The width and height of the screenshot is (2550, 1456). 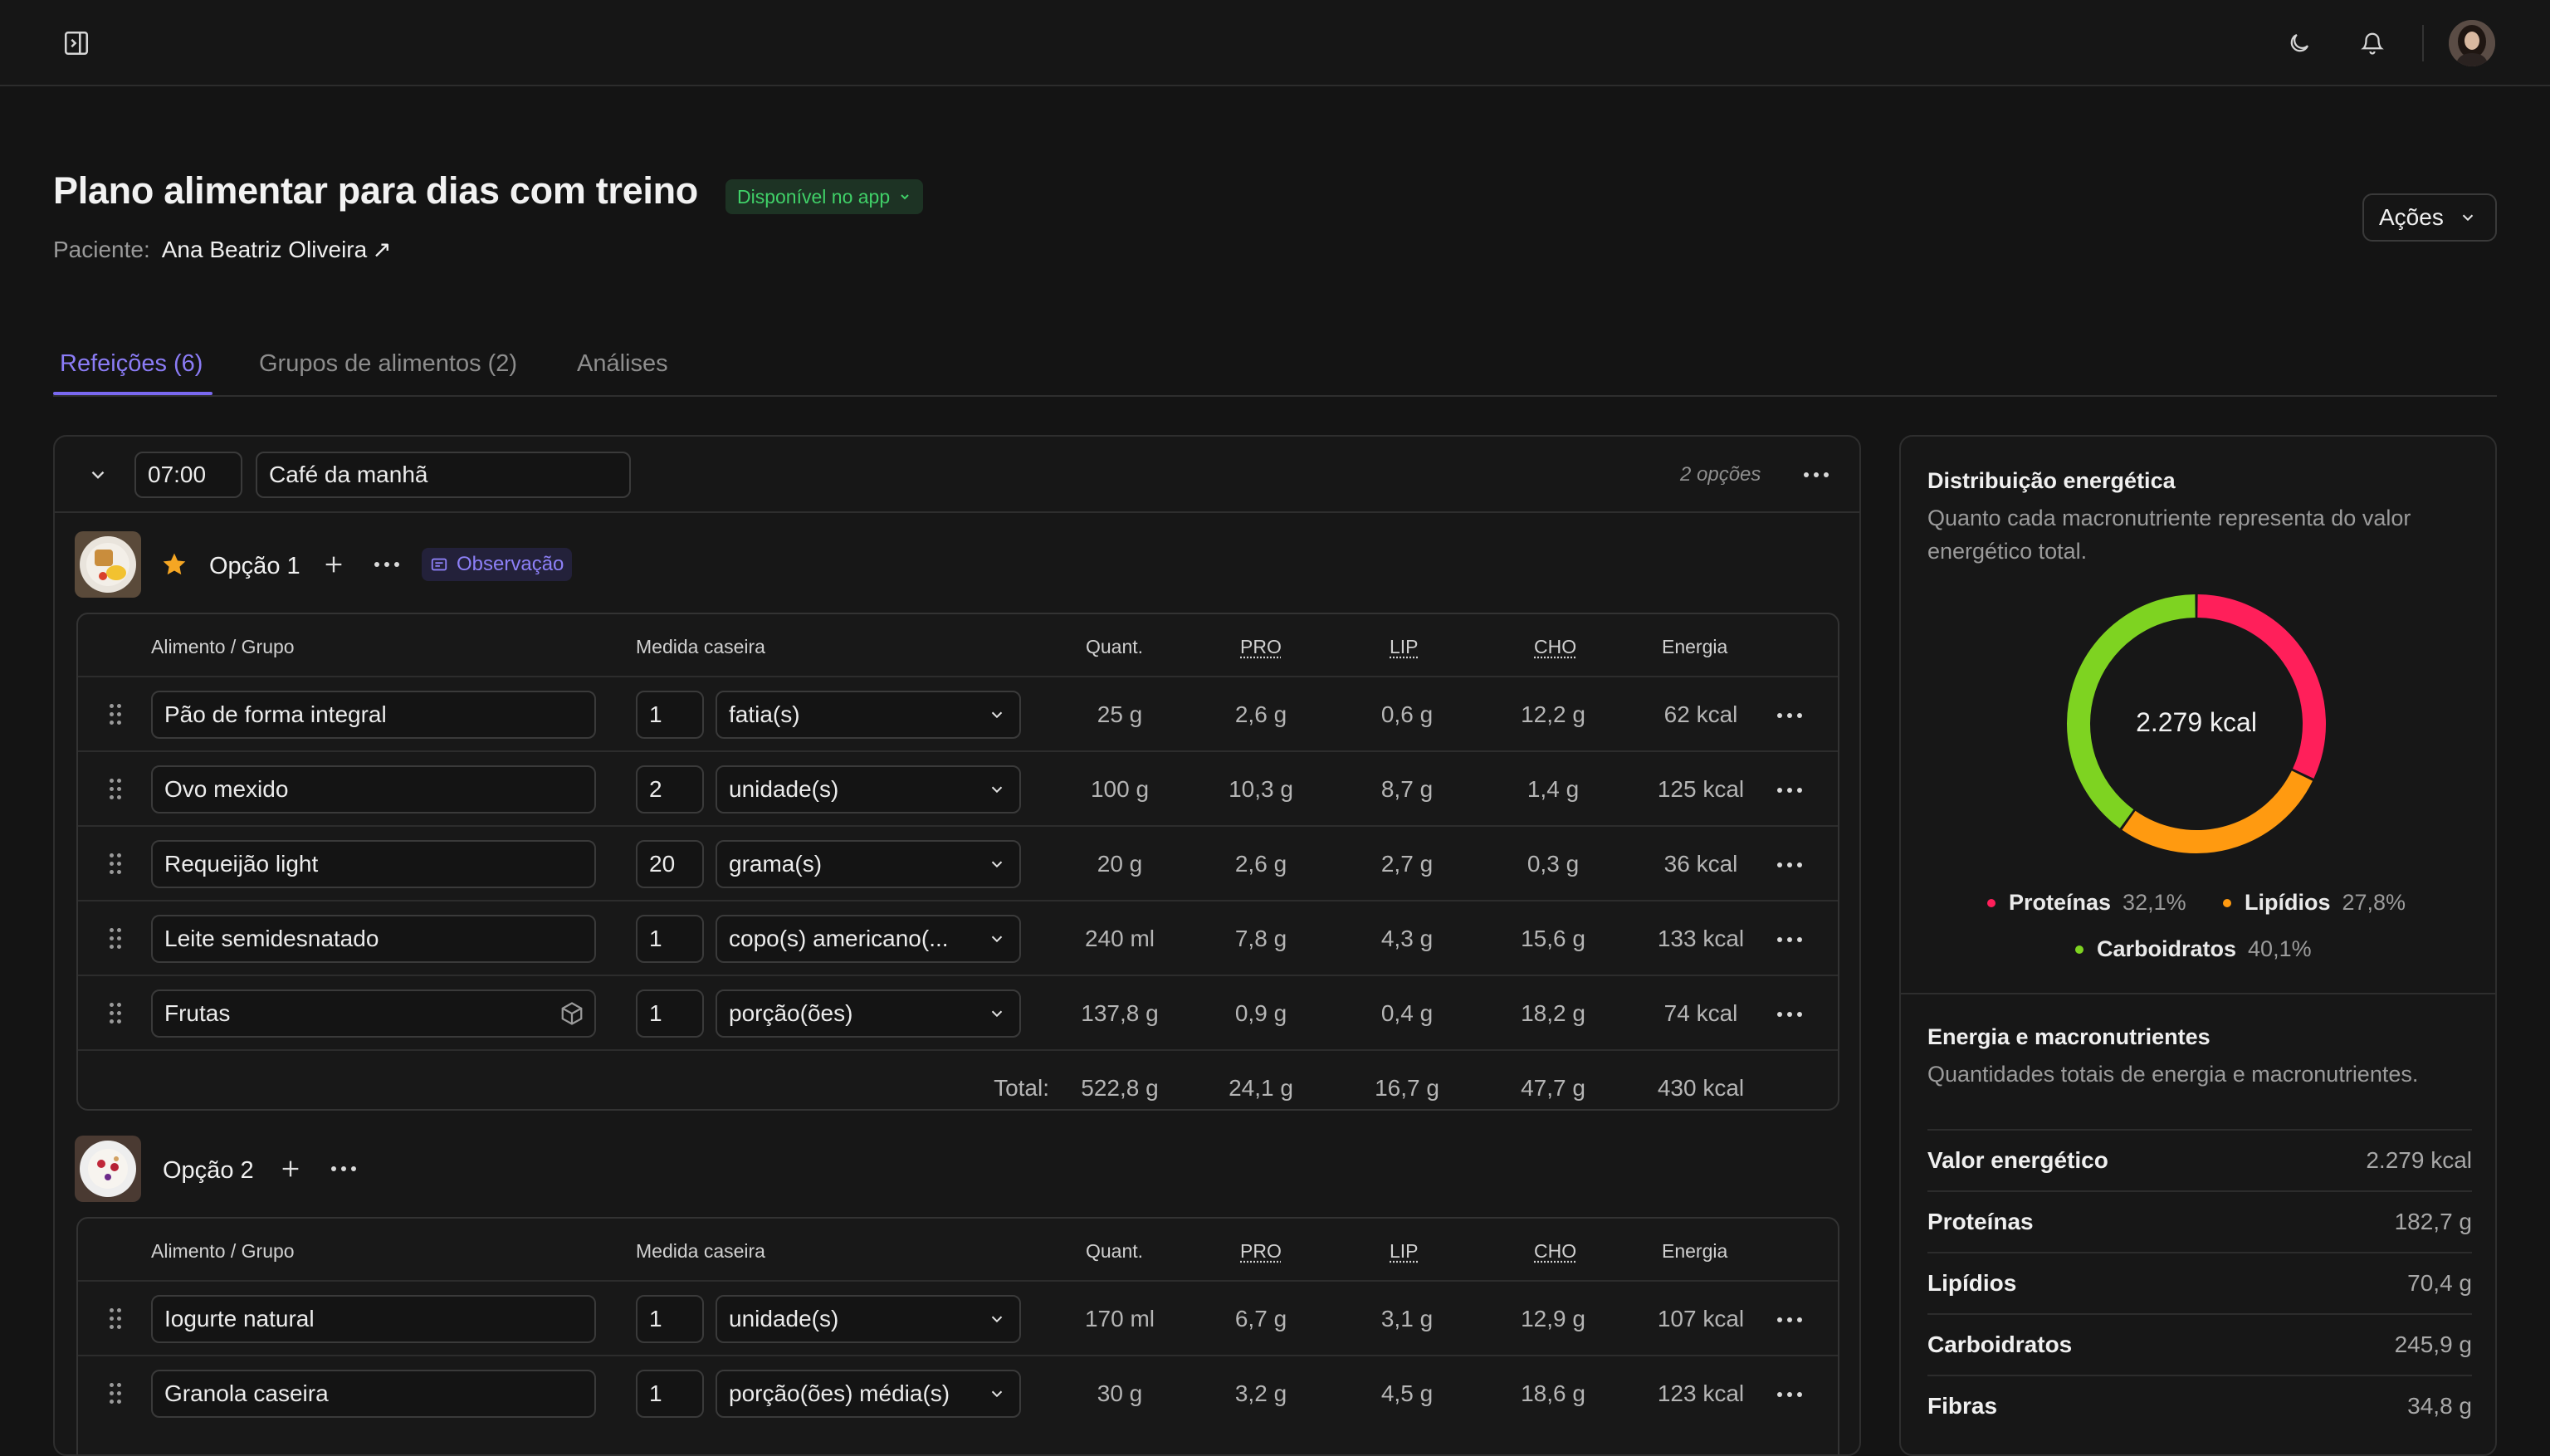 What do you see at coordinates (2280, 949) in the screenshot?
I see `legend-value: 40,1%` at bounding box center [2280, 949].